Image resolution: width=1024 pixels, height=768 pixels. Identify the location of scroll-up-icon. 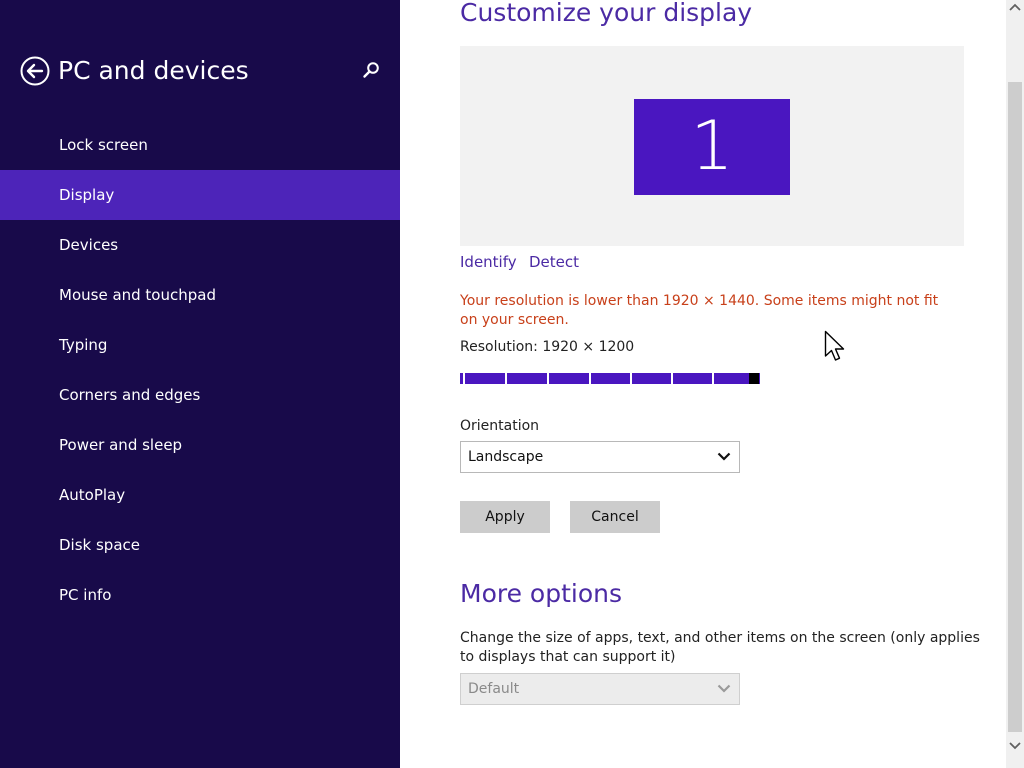
(1015, 8).